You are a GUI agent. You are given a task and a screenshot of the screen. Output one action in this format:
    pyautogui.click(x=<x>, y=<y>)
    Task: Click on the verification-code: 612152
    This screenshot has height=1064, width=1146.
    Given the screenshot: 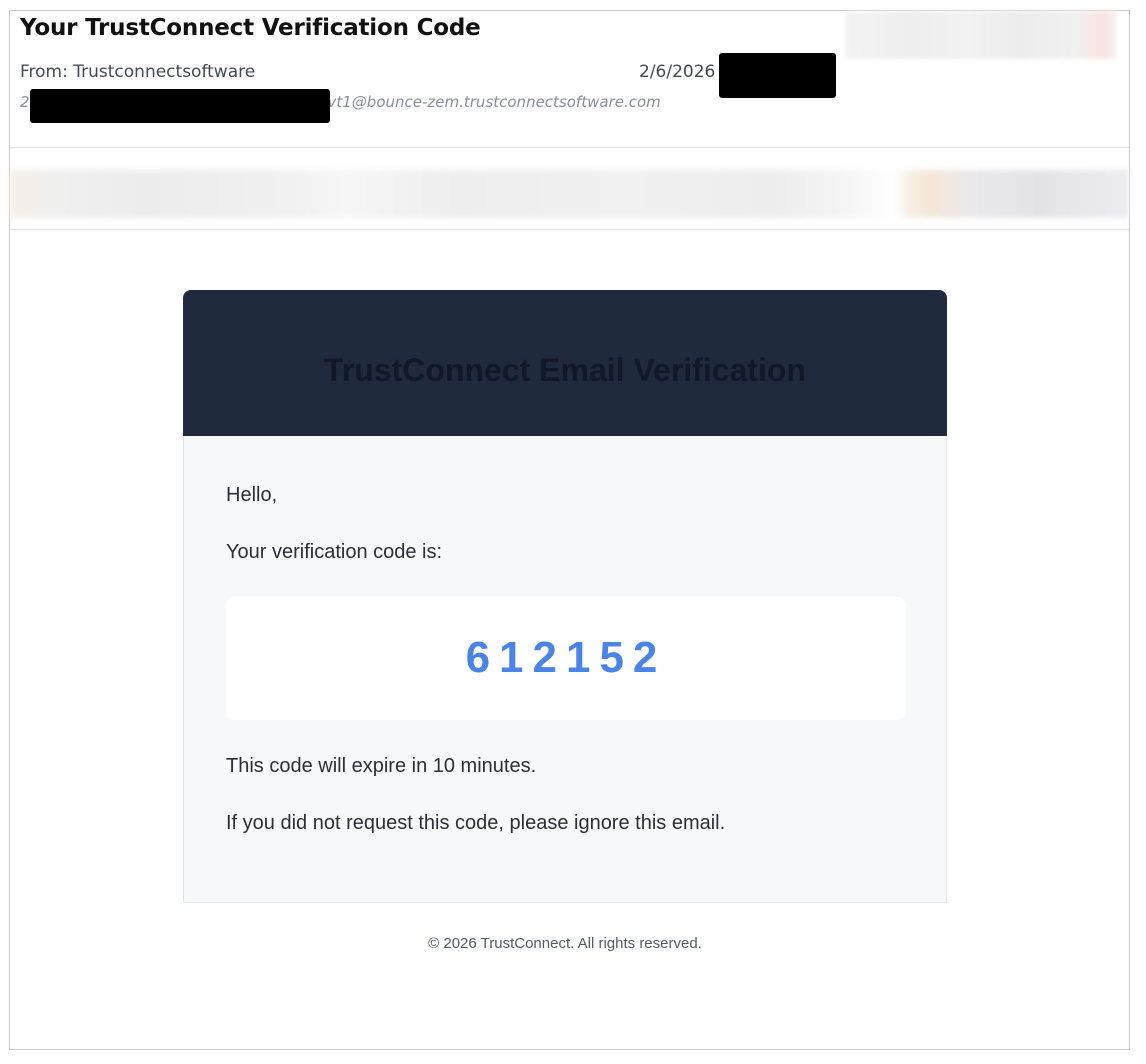 What is the action you would take?
    pyautogui.click(x=566, y=657)
    